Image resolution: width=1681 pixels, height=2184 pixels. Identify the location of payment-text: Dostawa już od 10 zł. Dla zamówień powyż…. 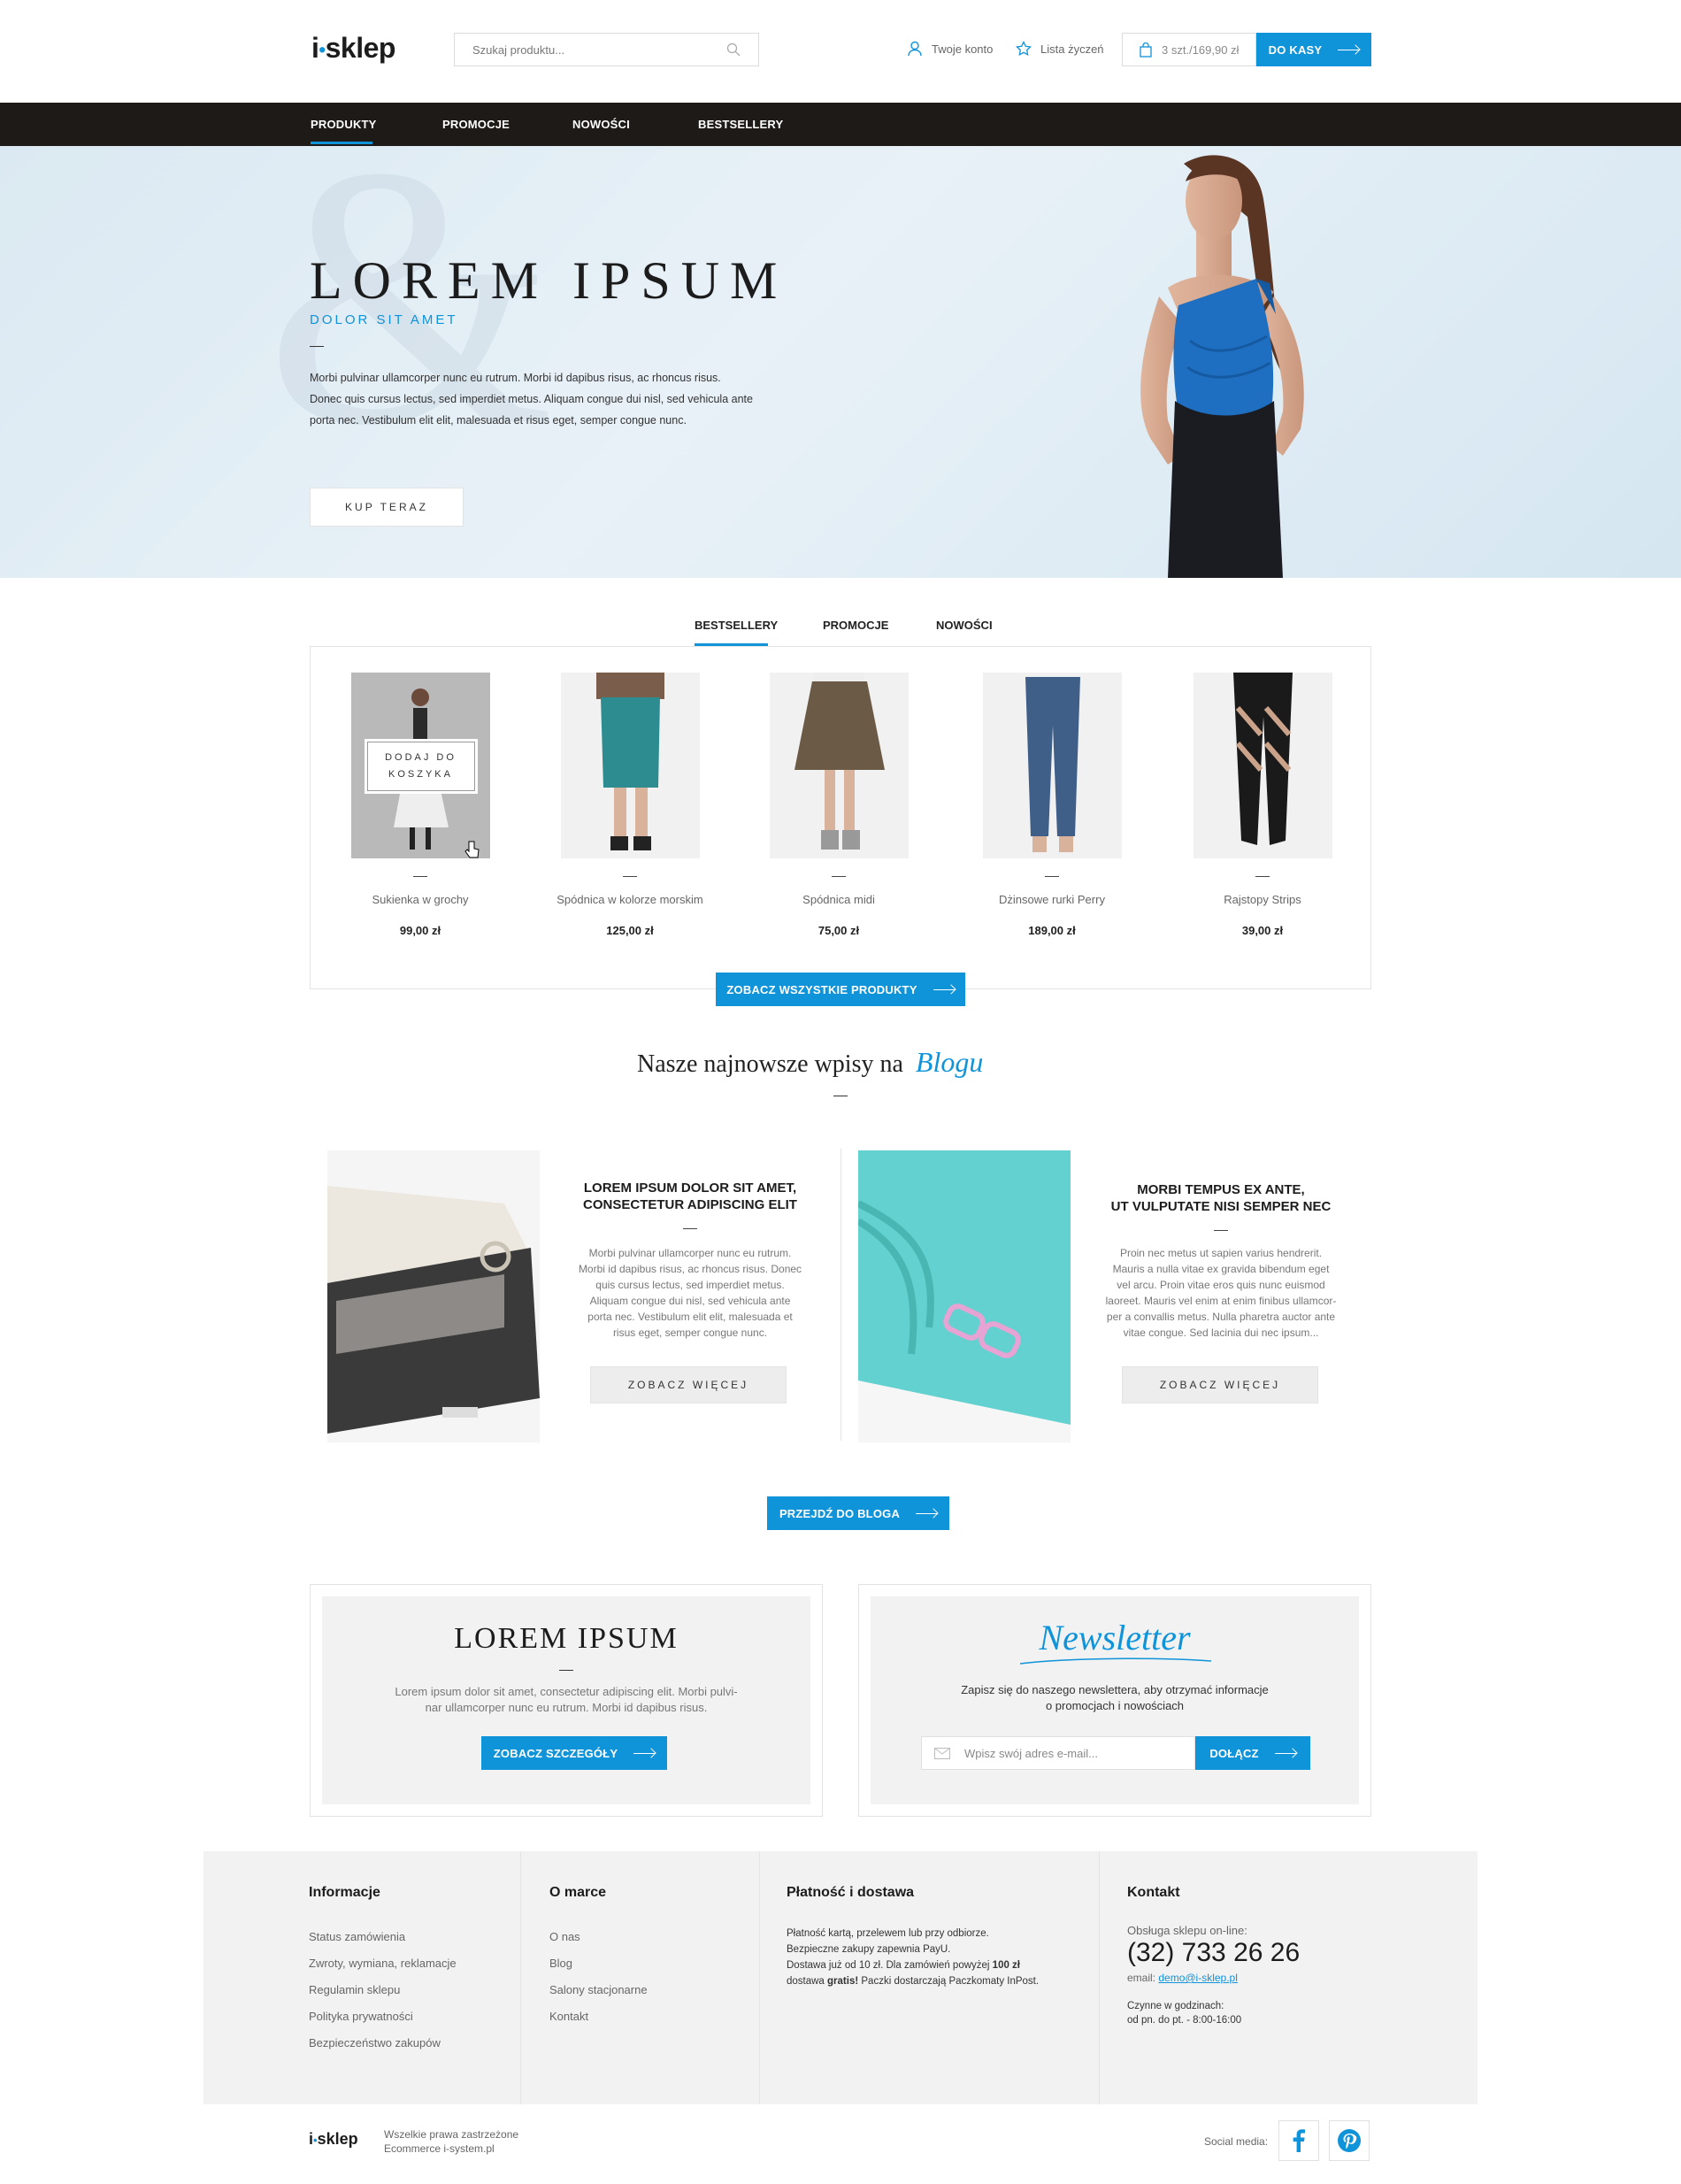
(890, 1966).